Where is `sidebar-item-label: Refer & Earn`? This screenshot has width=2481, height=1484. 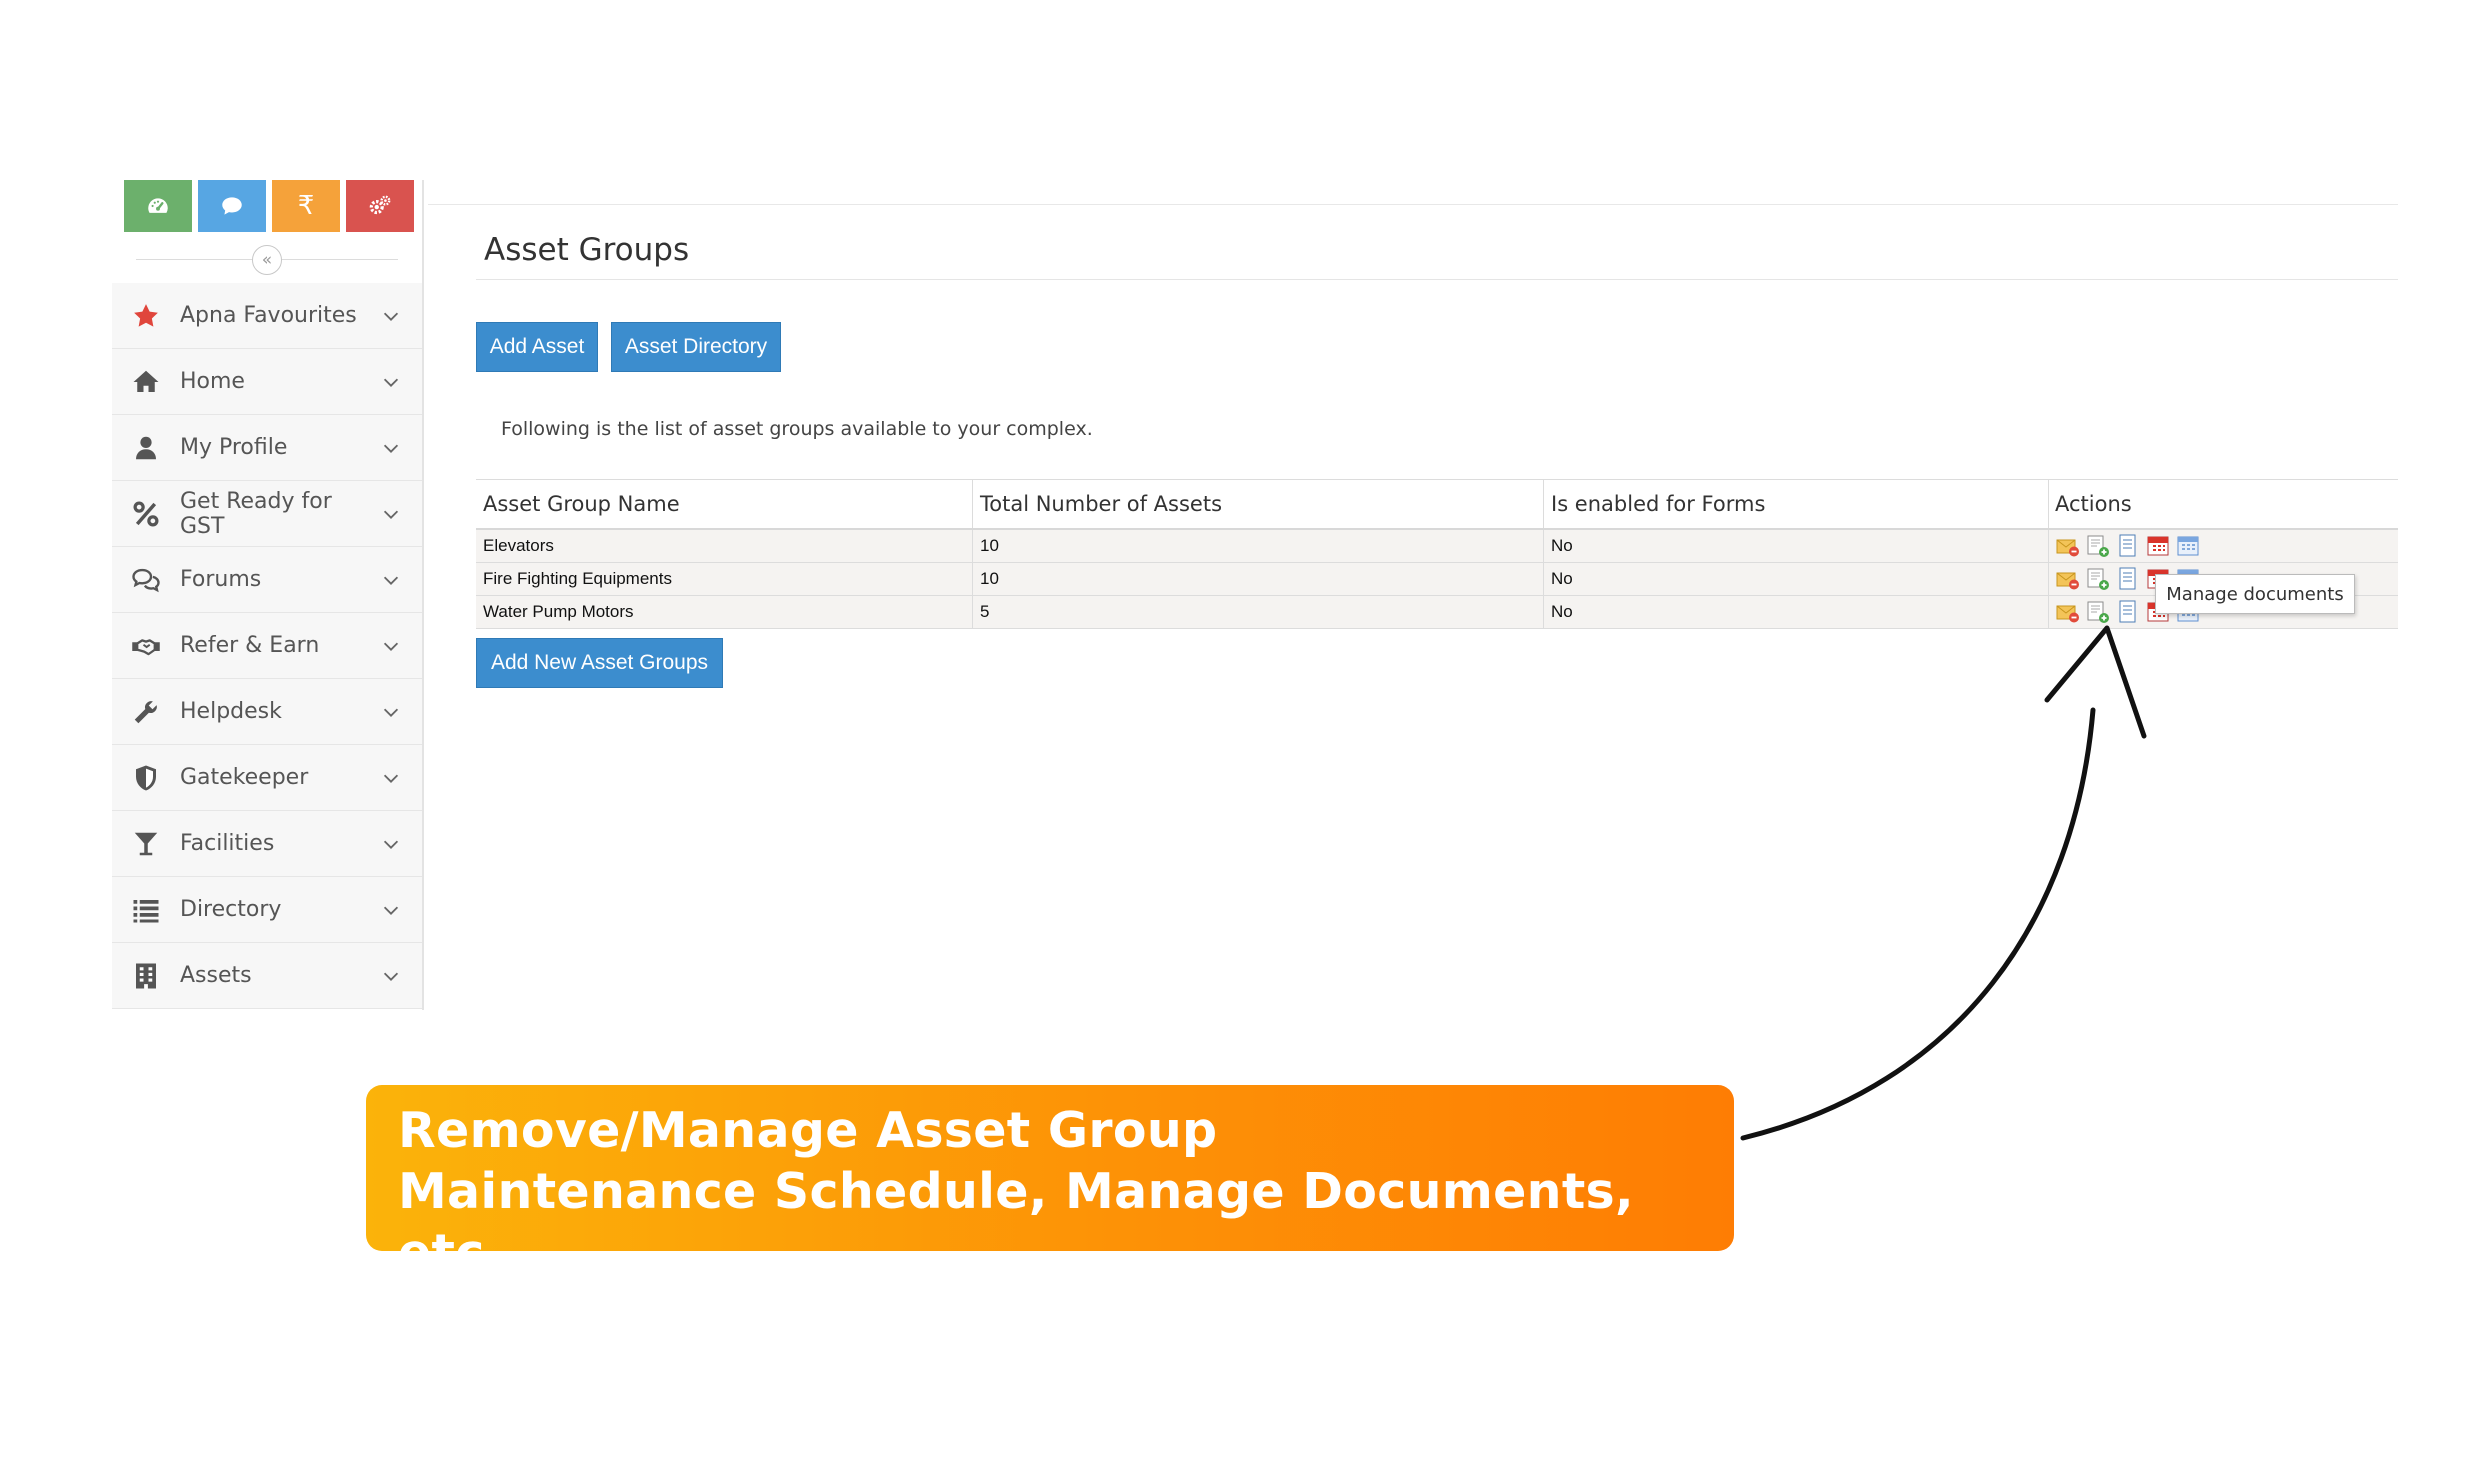 sidebar-item-label: Refer & Earn is located at coordinates (250, 645).